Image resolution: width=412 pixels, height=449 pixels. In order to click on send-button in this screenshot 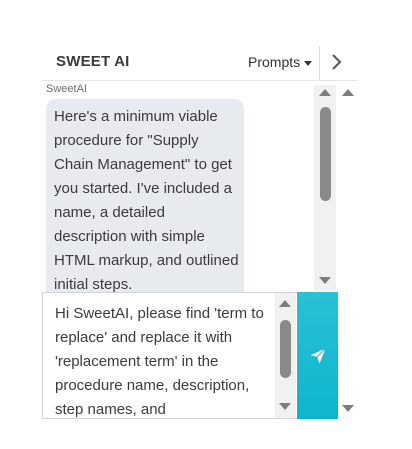, I will do `click(317, 355)`.